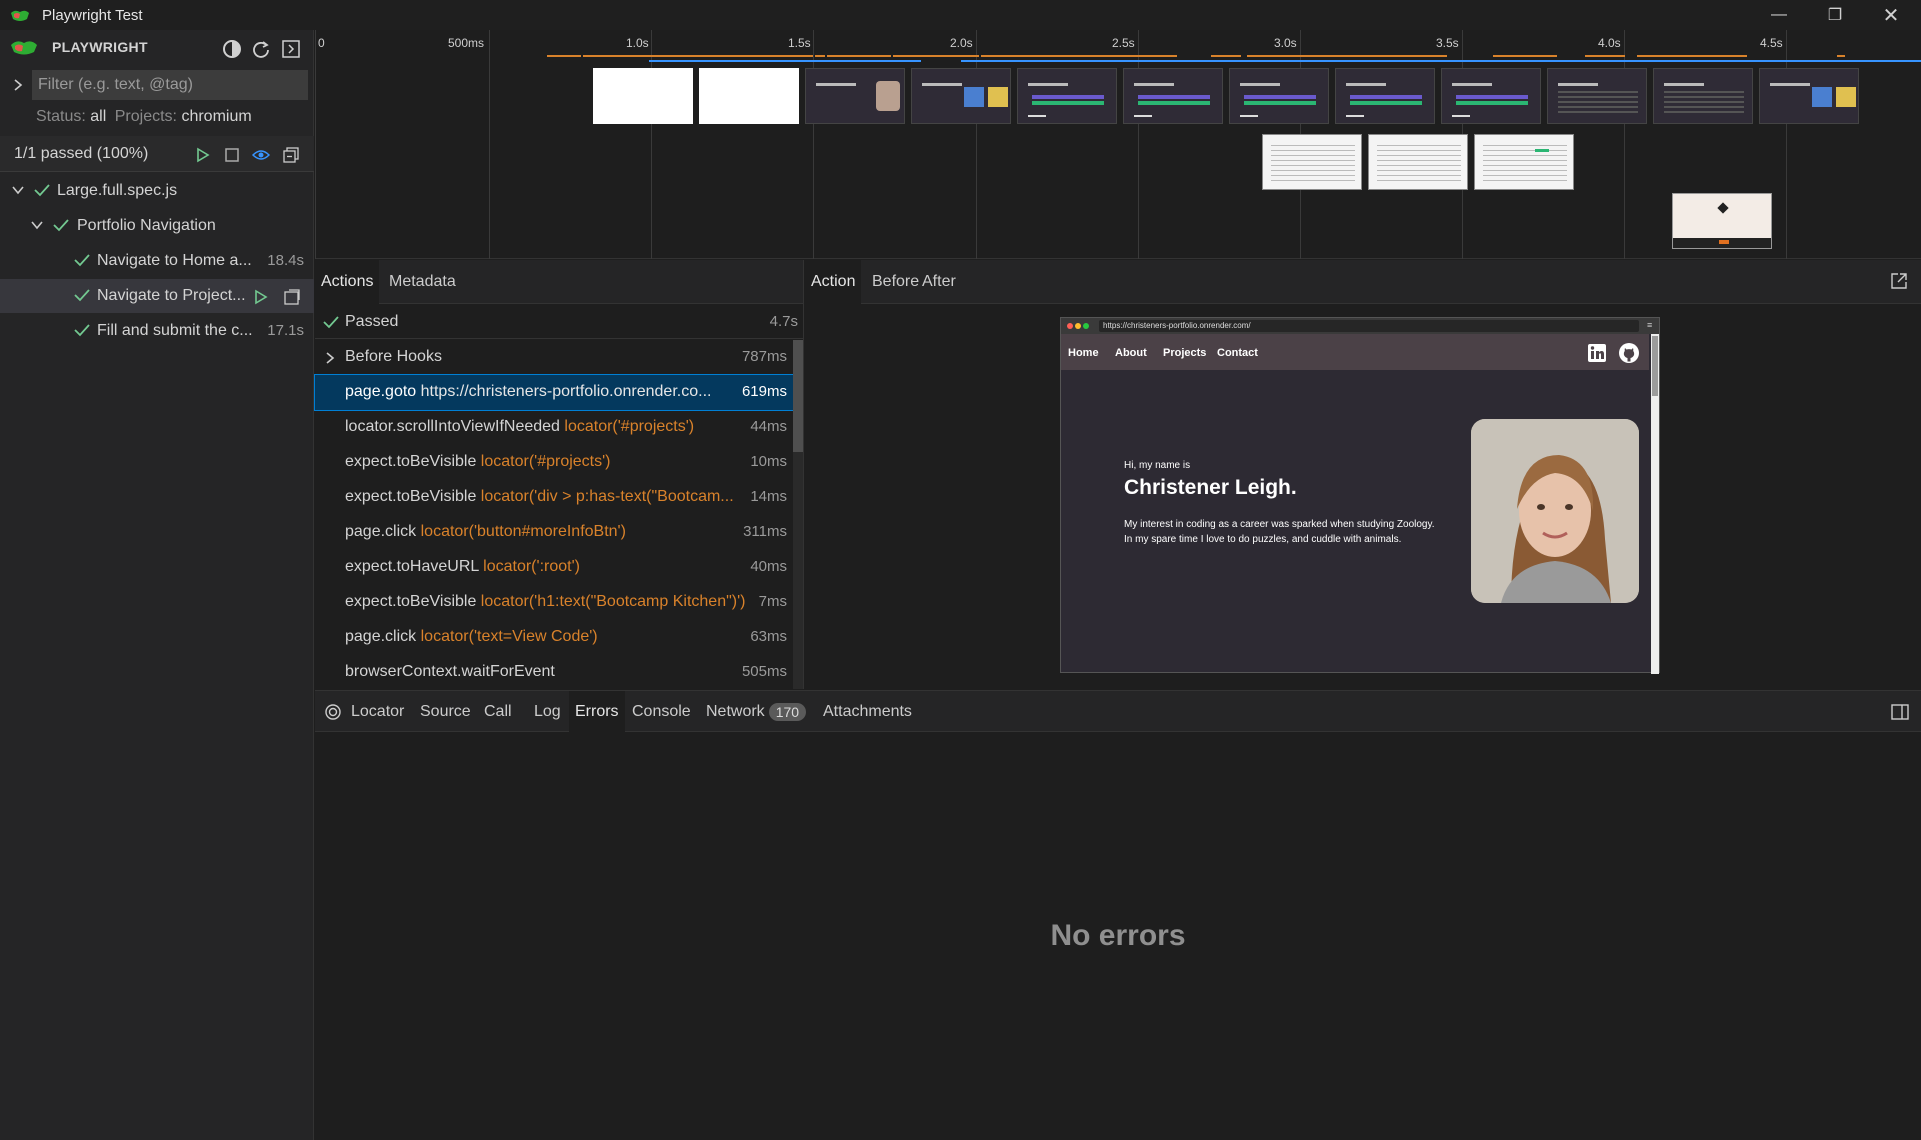 This screenshot has width=1921, height=1140. What do you see at coordinates (24, 48) in the screenshot?
I see `playwright-logo-icon` at bounding box center [24, 48].